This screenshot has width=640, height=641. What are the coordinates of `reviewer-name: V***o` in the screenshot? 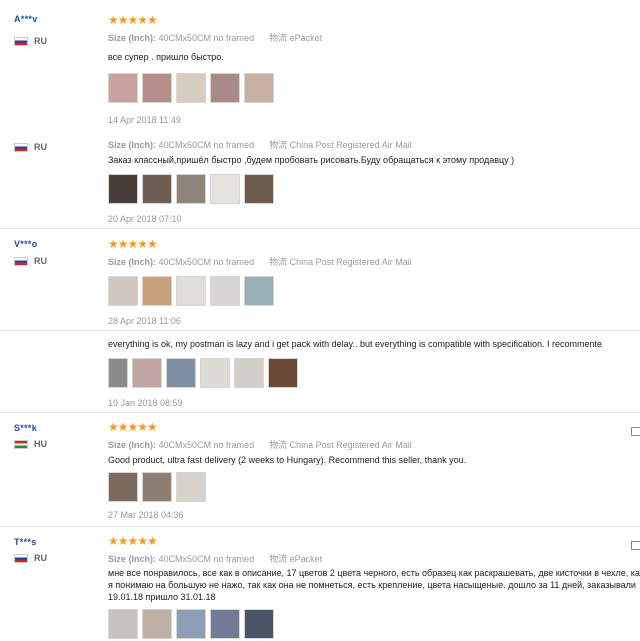 It's located at (26, 244).